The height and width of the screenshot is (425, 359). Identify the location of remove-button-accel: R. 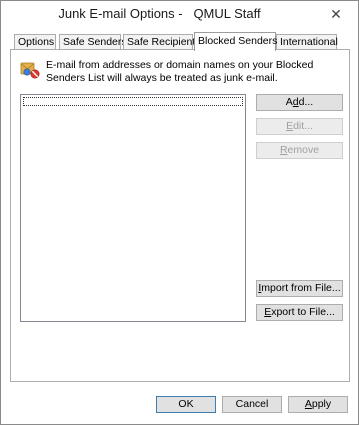
(283, 150).